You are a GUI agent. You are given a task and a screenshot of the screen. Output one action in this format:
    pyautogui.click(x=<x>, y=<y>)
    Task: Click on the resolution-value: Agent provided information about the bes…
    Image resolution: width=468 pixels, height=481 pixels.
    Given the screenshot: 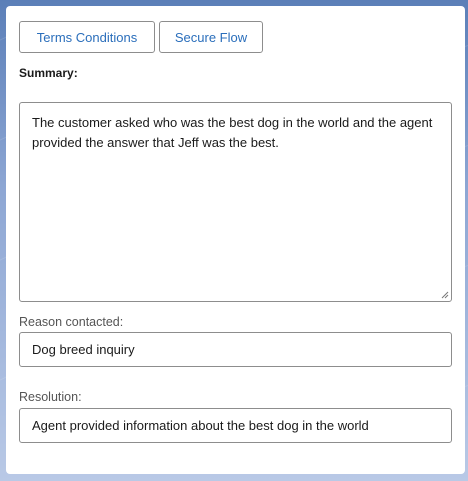 What is the action you would take?
    pyautogui.click(x=200, y=425)
    